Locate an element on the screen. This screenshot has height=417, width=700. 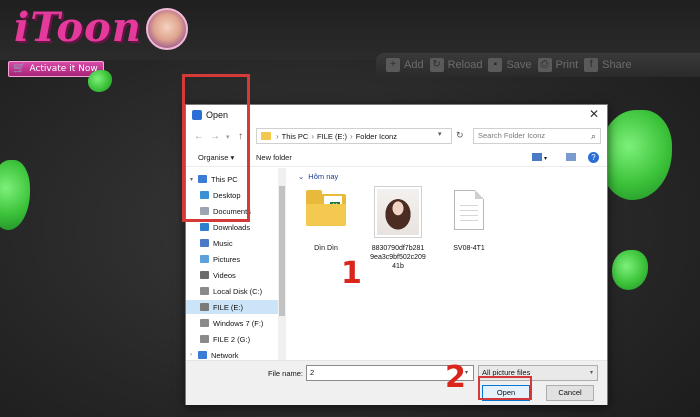
nav-item-downloads: Downloads is located at coordinates (242, 227).